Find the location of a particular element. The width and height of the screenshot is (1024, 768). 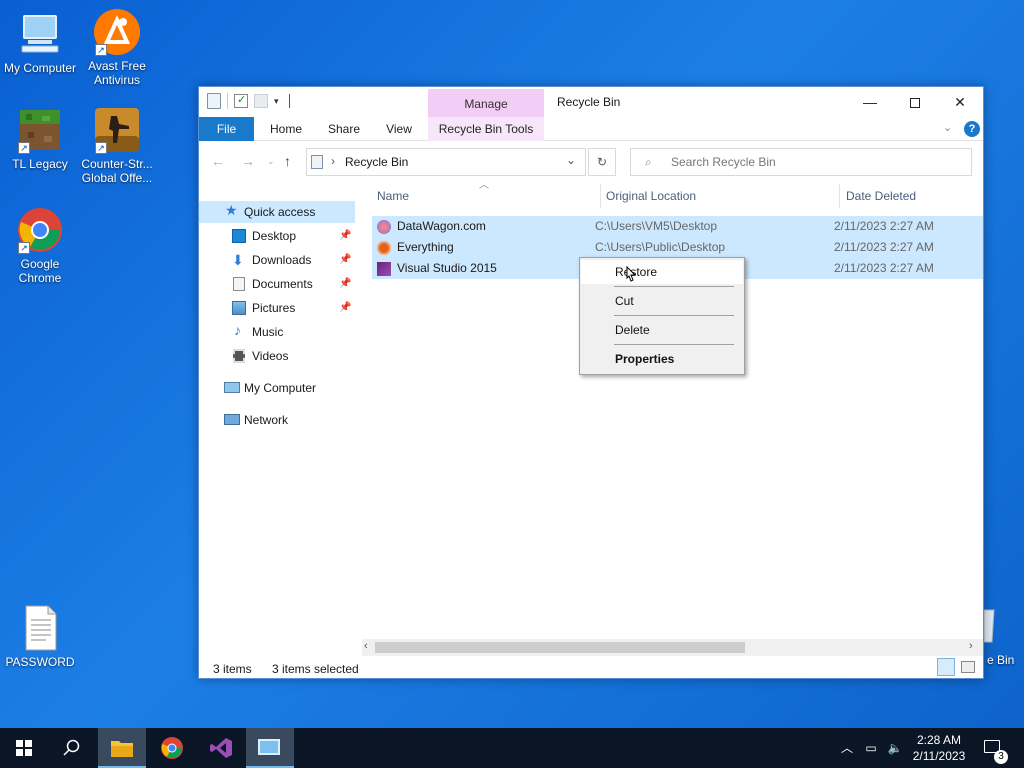

horizontal-scrollbar: ‹ › is located at coordinates (672, 647).